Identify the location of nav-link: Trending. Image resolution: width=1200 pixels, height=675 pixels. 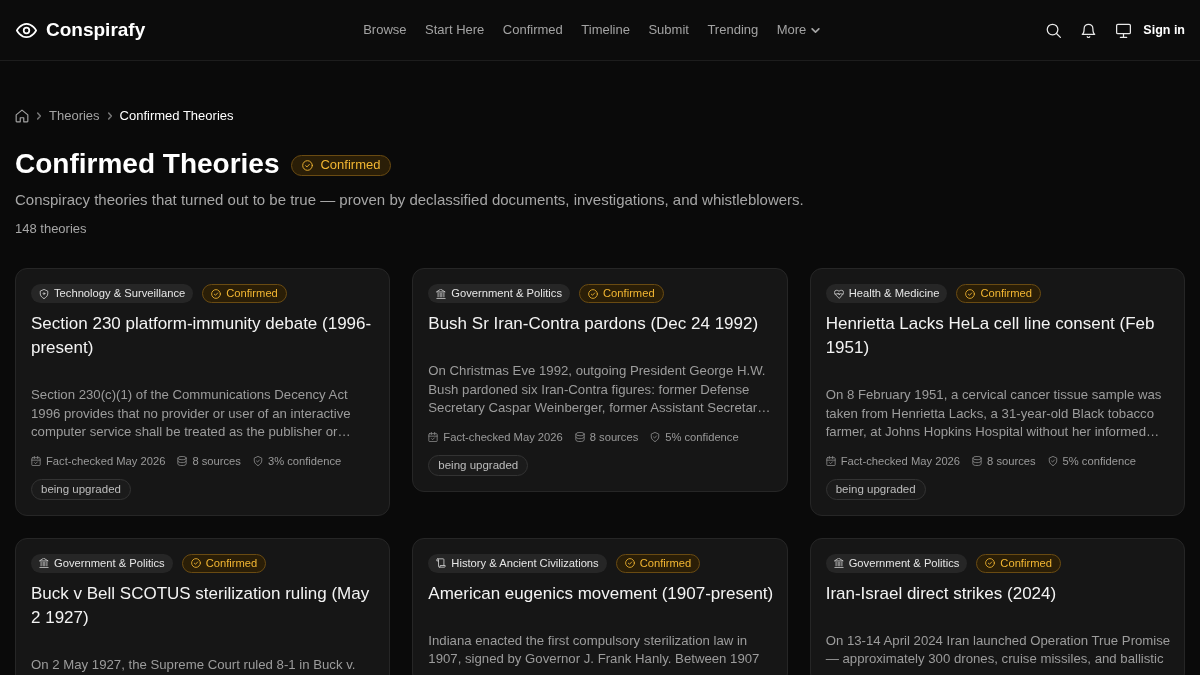
(733, 30).